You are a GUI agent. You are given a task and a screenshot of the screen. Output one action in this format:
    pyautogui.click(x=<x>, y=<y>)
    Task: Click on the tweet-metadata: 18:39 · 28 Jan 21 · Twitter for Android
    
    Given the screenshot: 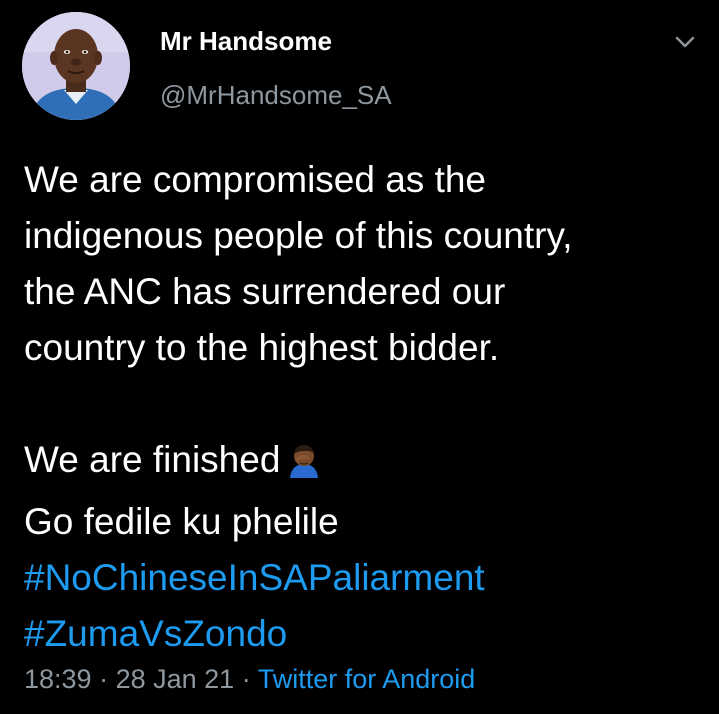 What is the action you would take?
    pyautogui.click(x=249, y=679)
    